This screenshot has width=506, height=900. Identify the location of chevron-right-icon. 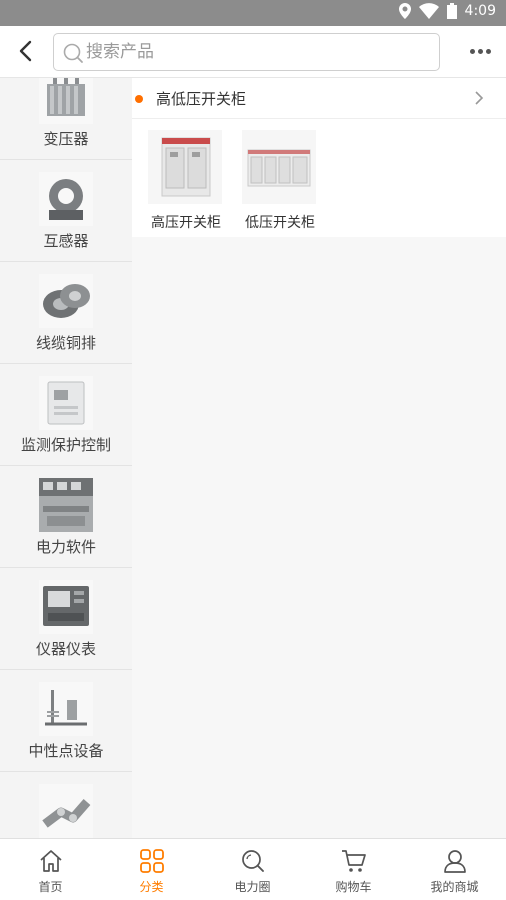
(479, 98).